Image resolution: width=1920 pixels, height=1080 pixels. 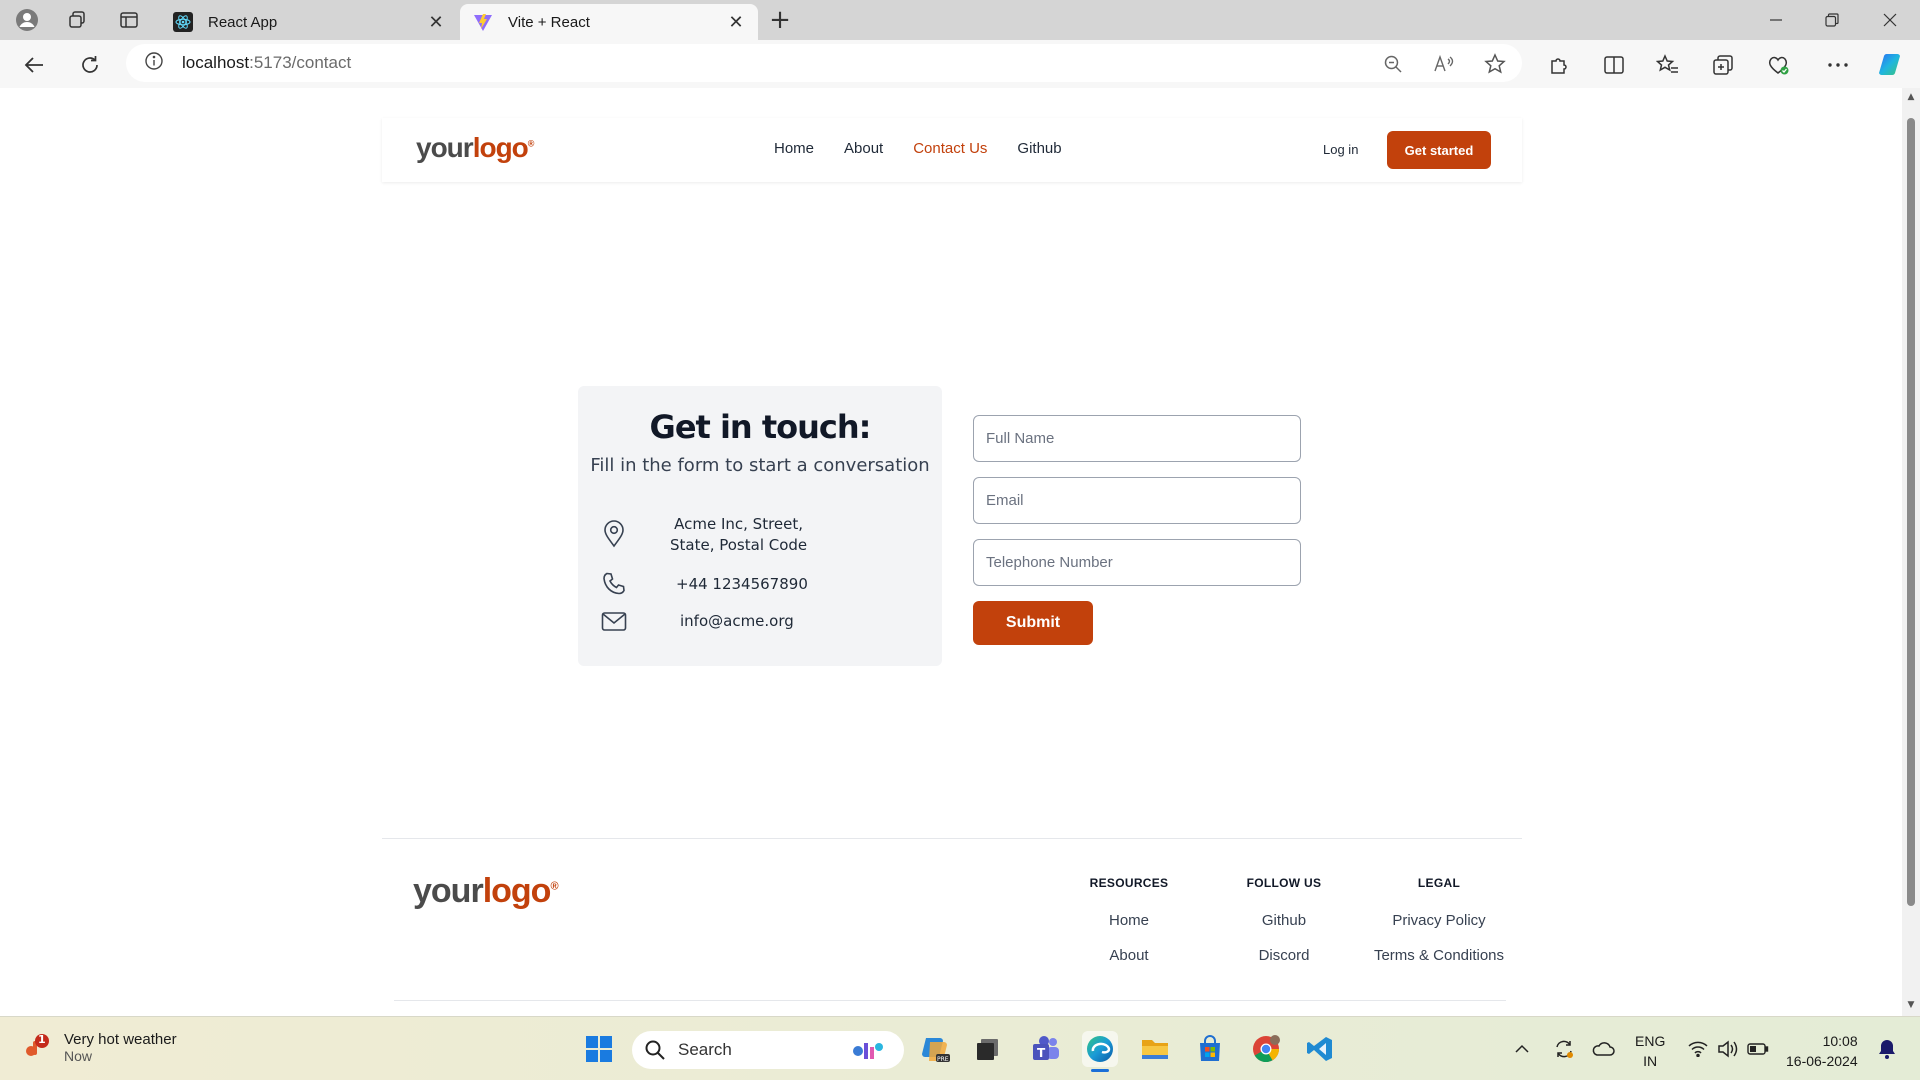 What do you see at coordinates (243, 22) in the screenshot?
I see `tab-label: React App` at bounding box center [243, 22].